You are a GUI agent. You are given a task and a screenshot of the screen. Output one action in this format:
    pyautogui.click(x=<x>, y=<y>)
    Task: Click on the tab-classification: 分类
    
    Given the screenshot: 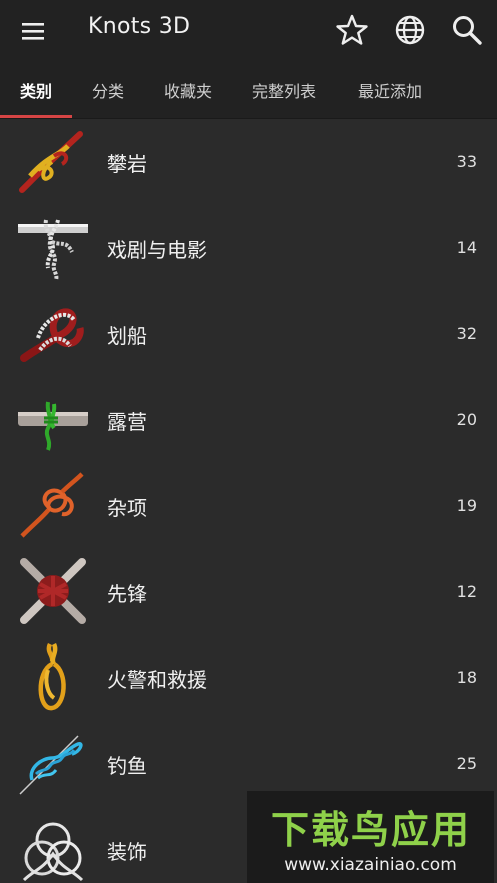 What is the action you would take?
    pyautogui.click(x=108, y=90)
    